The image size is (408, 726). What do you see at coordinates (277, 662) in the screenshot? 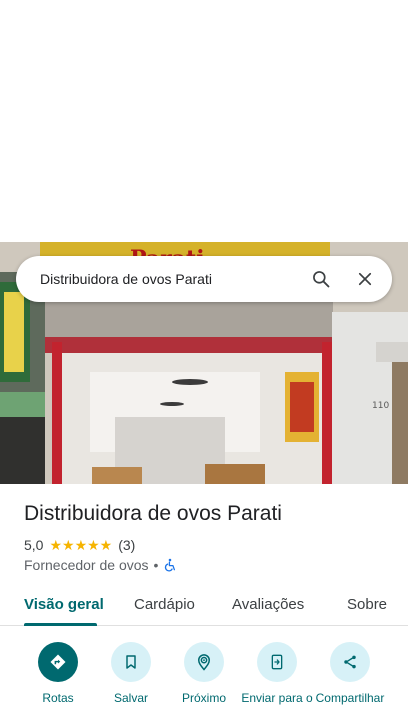
I see `send-to-phone-icon` at bounding box center [277, 662].